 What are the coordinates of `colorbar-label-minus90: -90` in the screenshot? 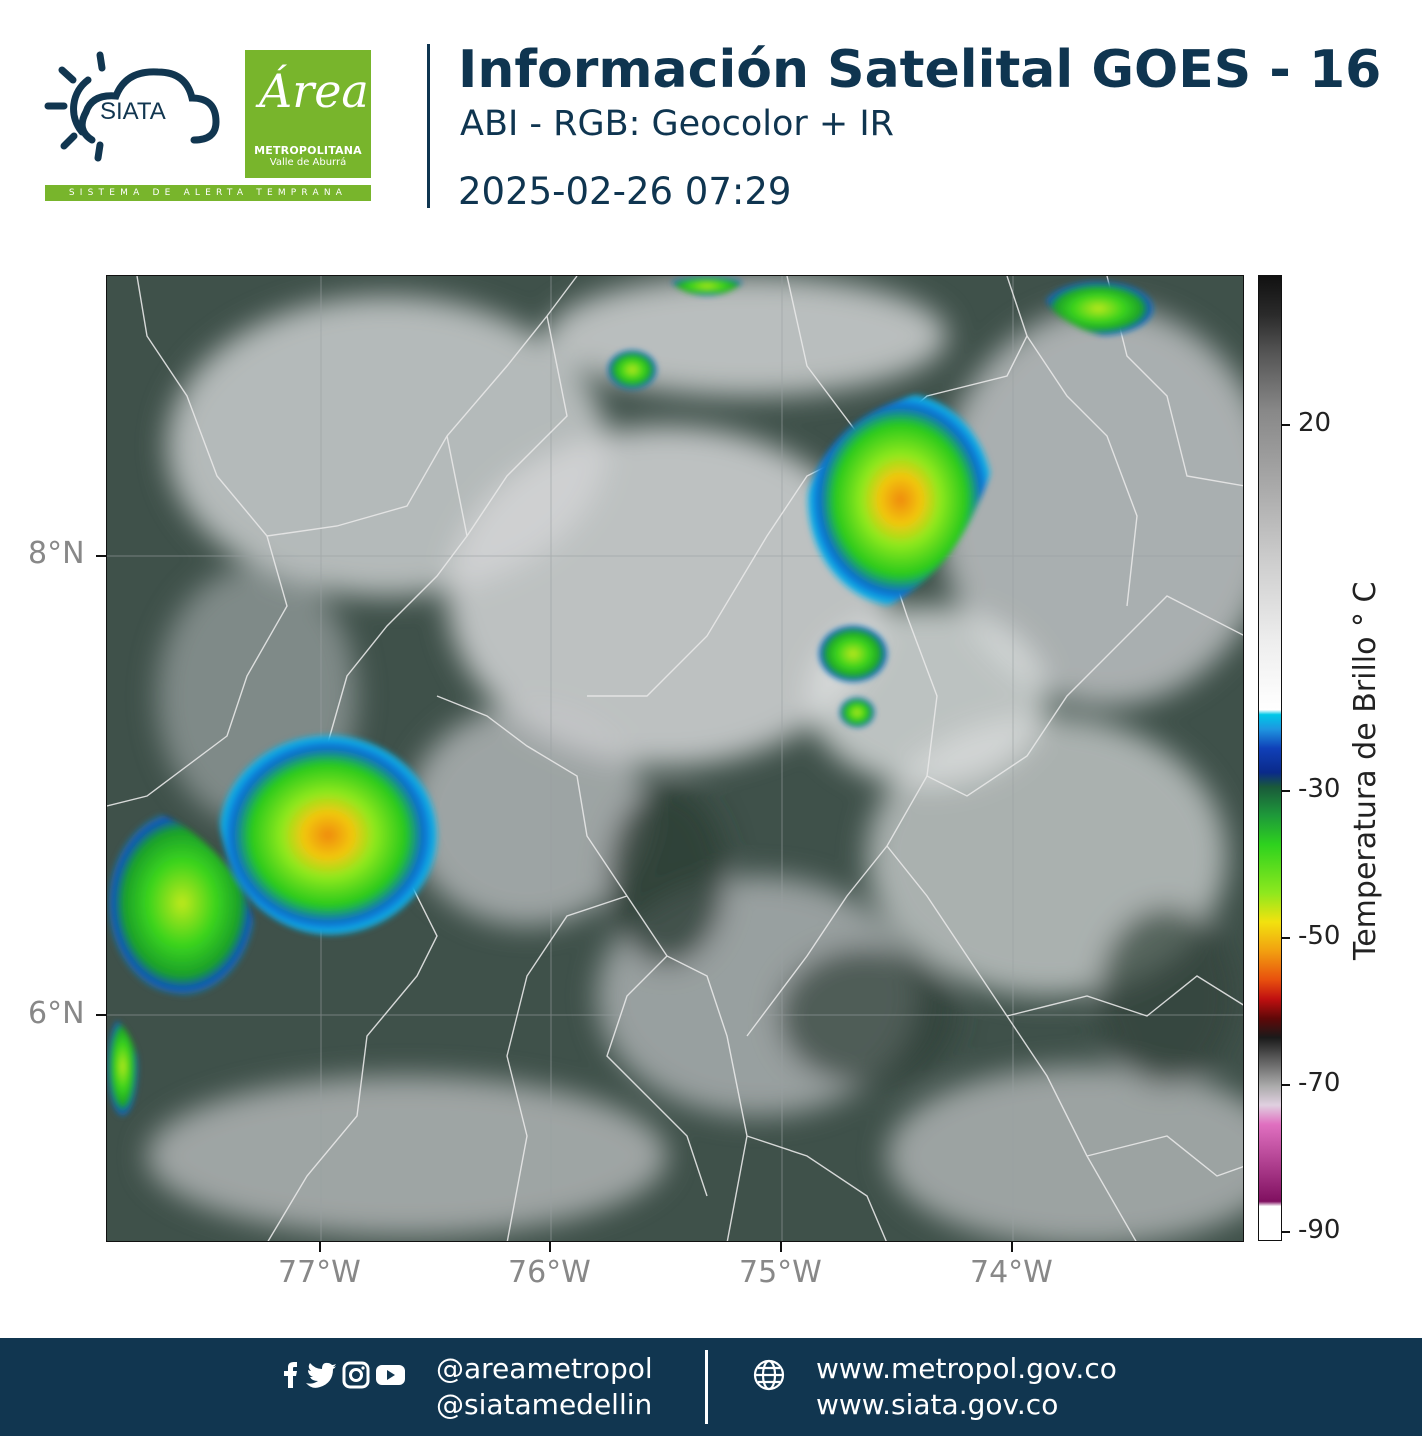 It's located at (1319, 1230).